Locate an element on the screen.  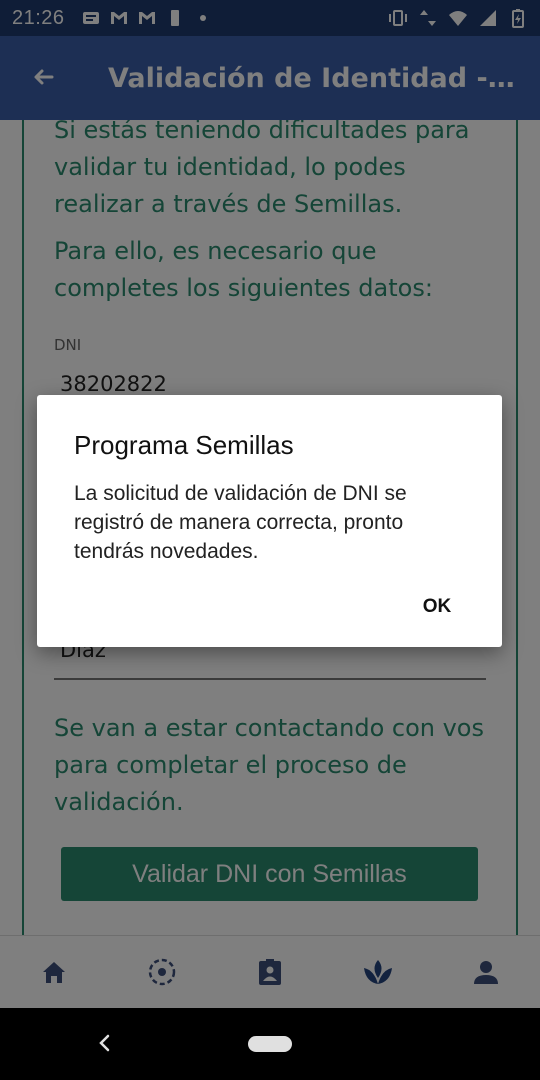
system-home-pill is located at coordinates (270, 1044).